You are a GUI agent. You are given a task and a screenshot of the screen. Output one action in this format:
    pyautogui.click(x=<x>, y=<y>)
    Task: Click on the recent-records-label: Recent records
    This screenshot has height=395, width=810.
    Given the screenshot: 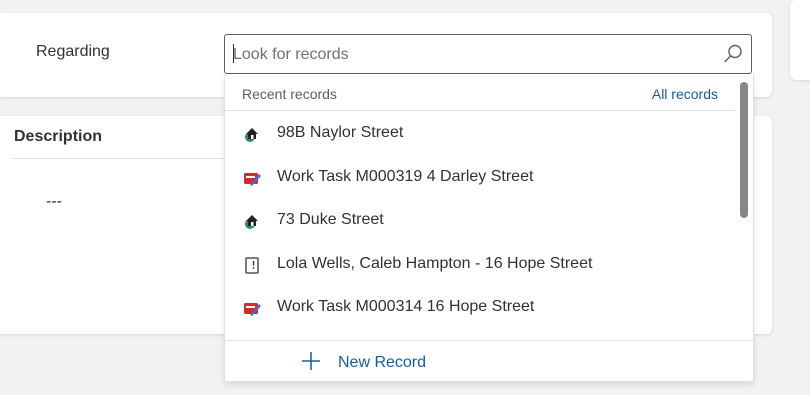 What is the action you would take?
    pyautogui.click(x=289, y=94)
    